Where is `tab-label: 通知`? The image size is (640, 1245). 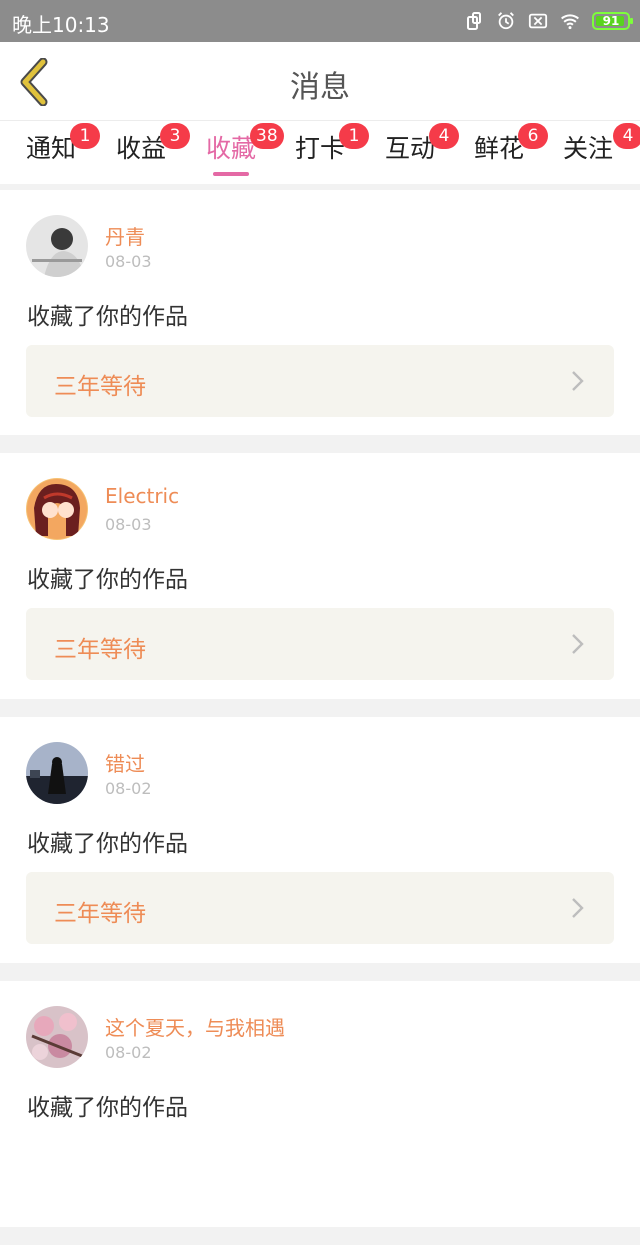 tab-label: 通知 is located at coordinates (51, 148).